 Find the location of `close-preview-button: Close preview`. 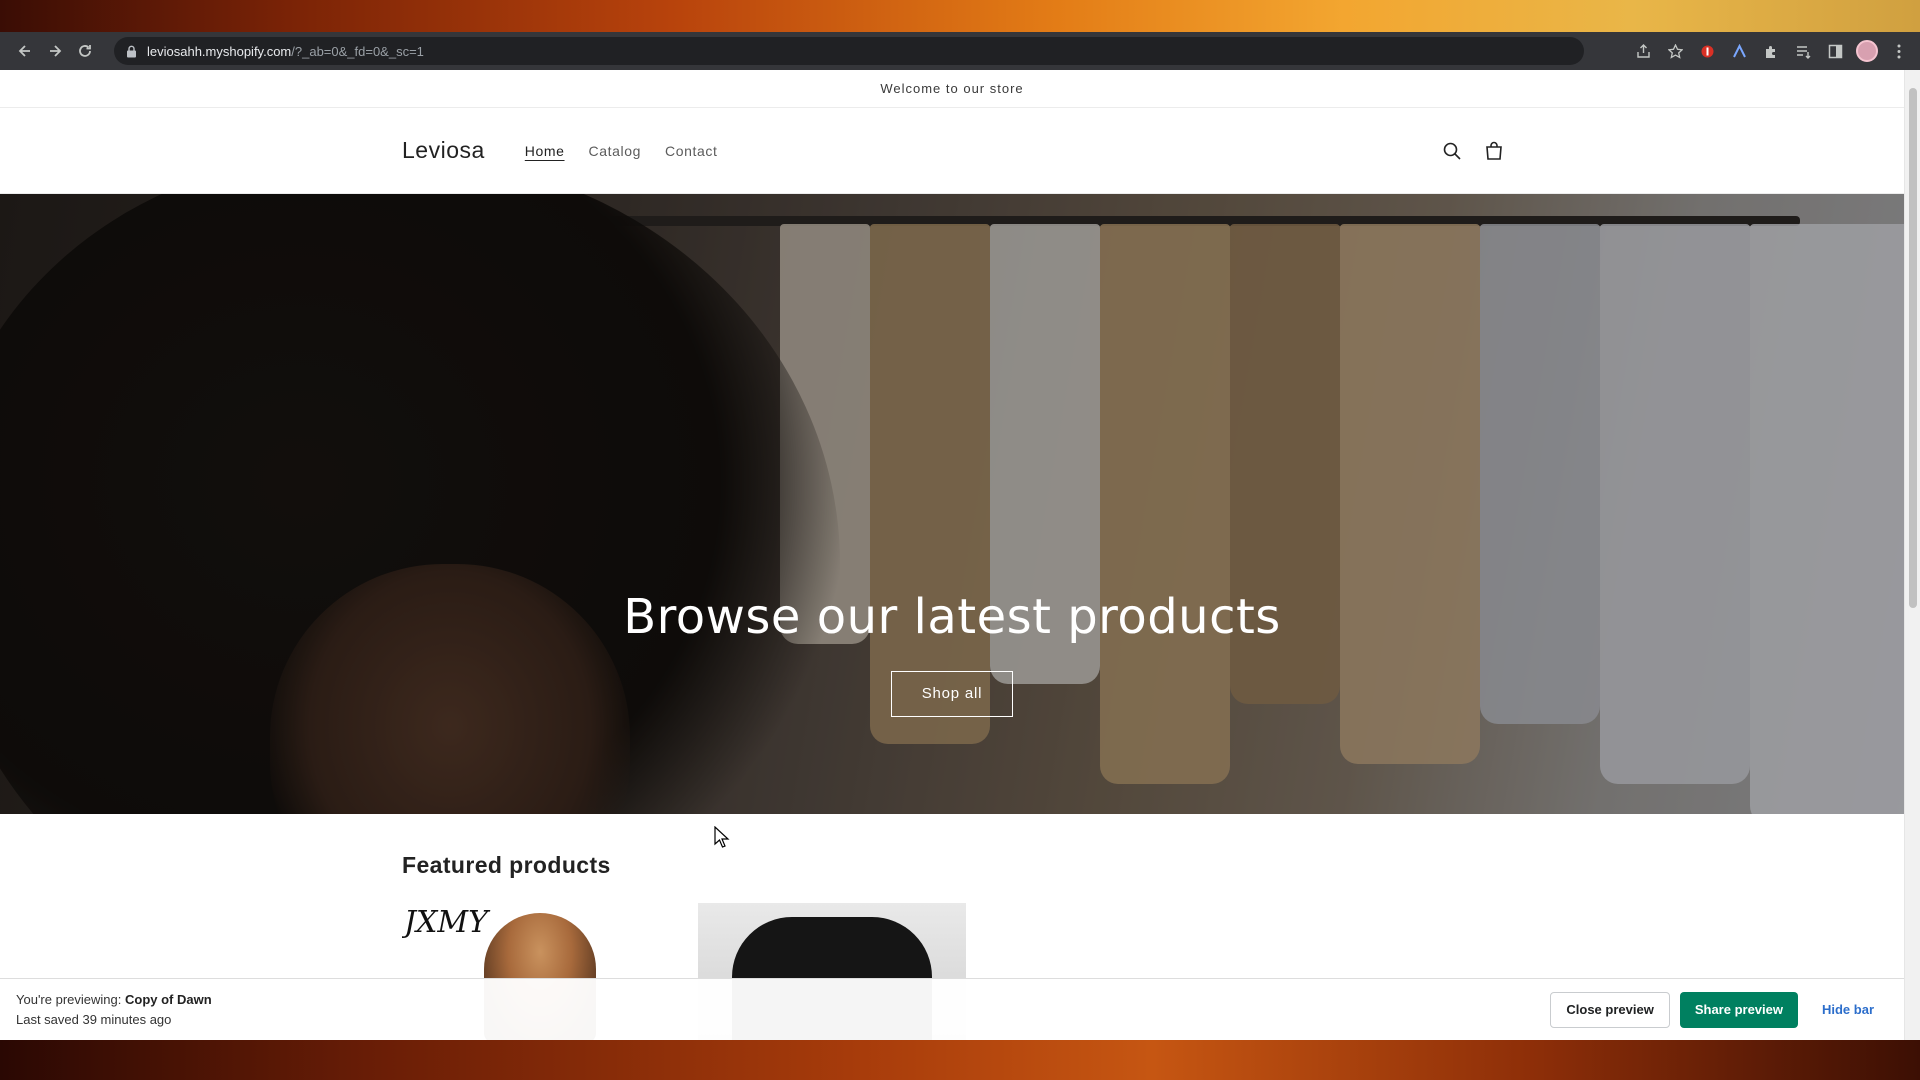

close-preview-button: Close preview is located at coordinates (1610, 1009).